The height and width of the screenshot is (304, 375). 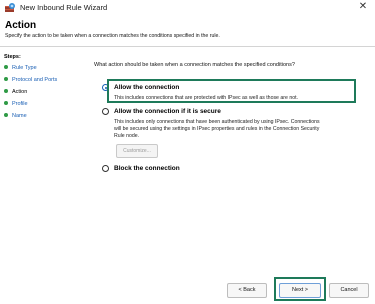 What do you see at coordinates (24, 68) in the screenshot?
I see `step-label: Rule Type` at bounding box center [24, 68].